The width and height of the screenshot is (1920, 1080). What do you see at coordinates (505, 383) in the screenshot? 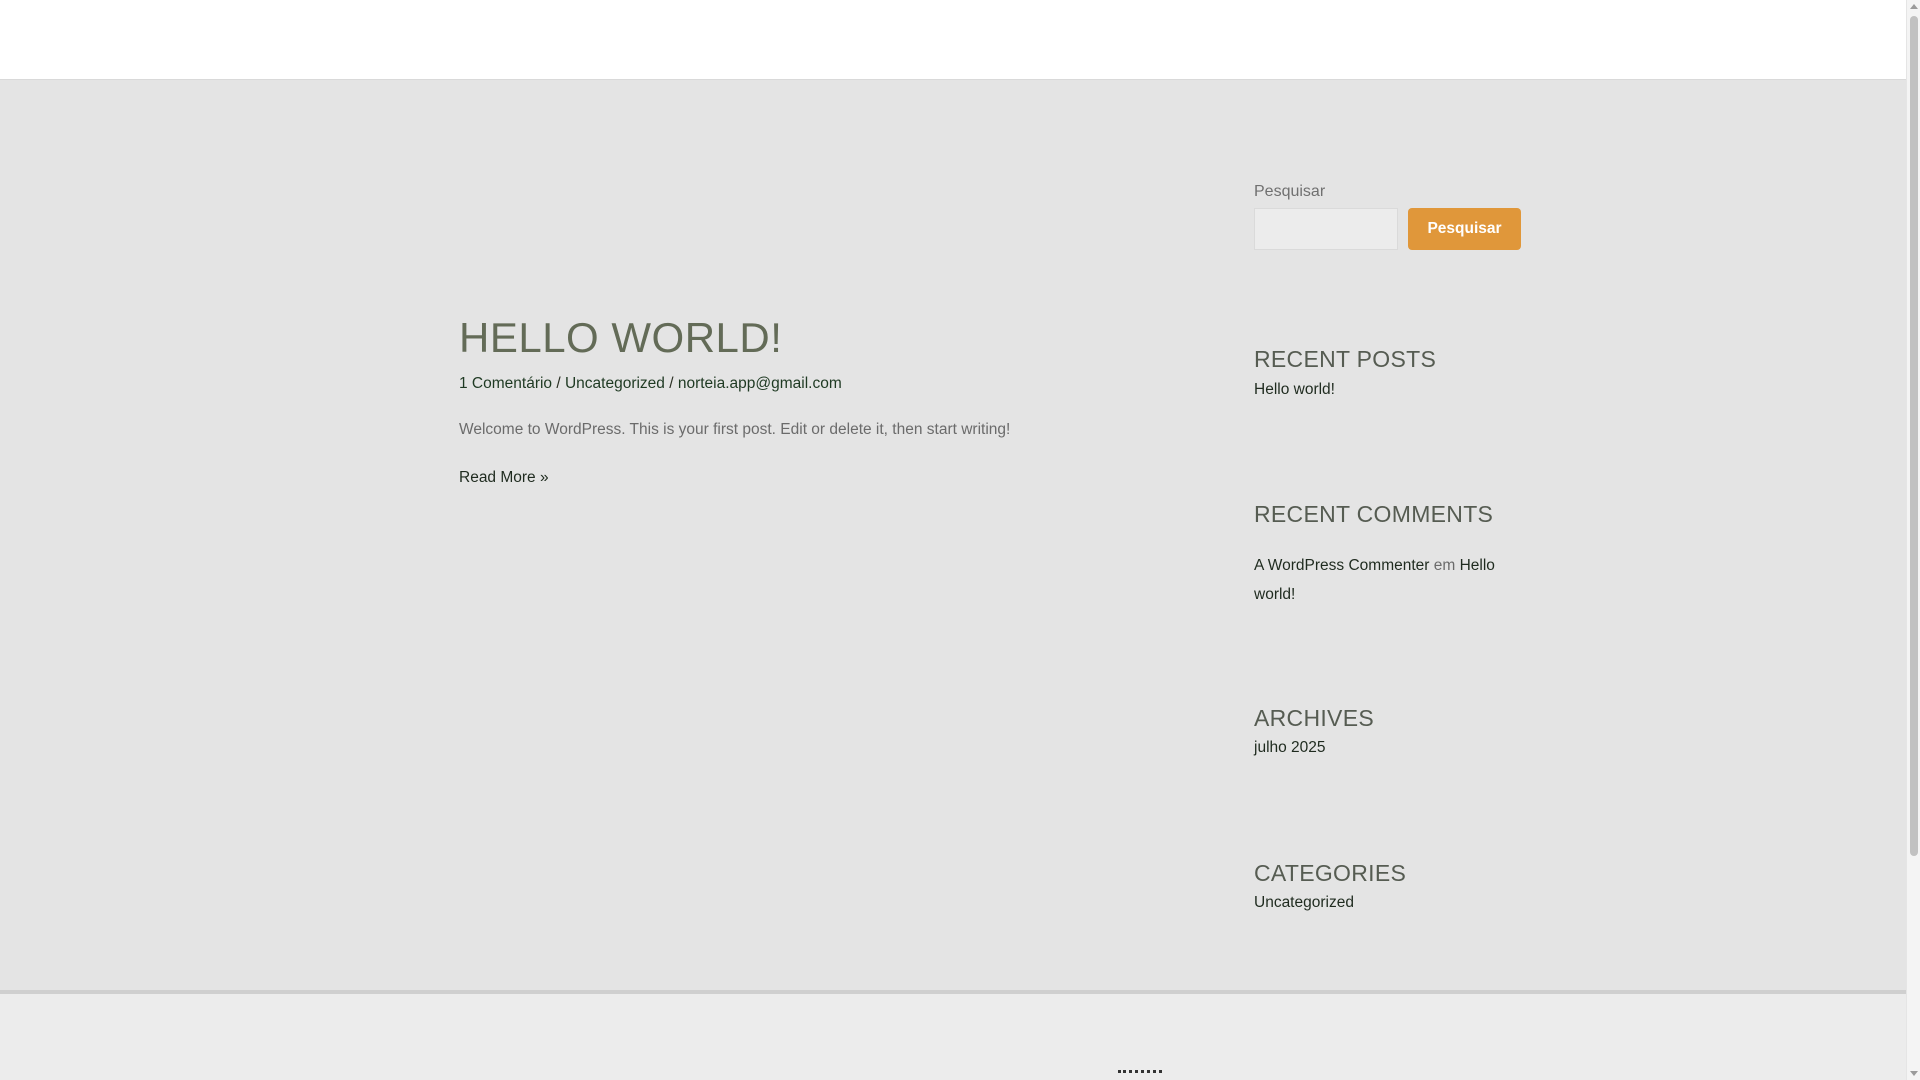
I see `comments-link: 1 Comentário` at bounding box center [505, 383].